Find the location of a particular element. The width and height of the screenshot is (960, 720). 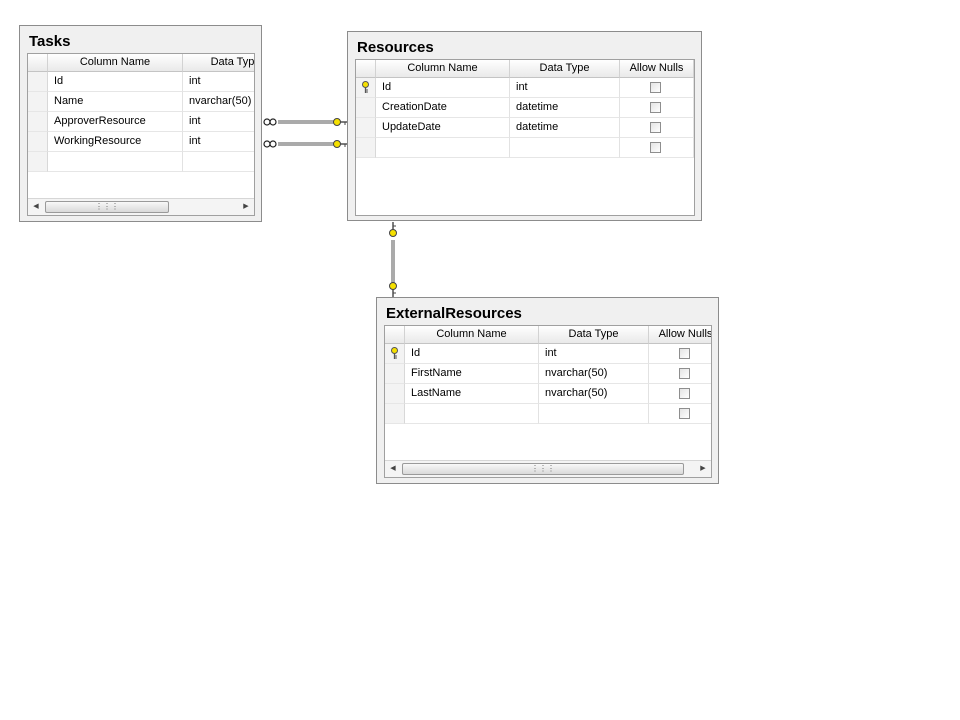

column-name-cell: LastName is located at coordinates (472, 394).